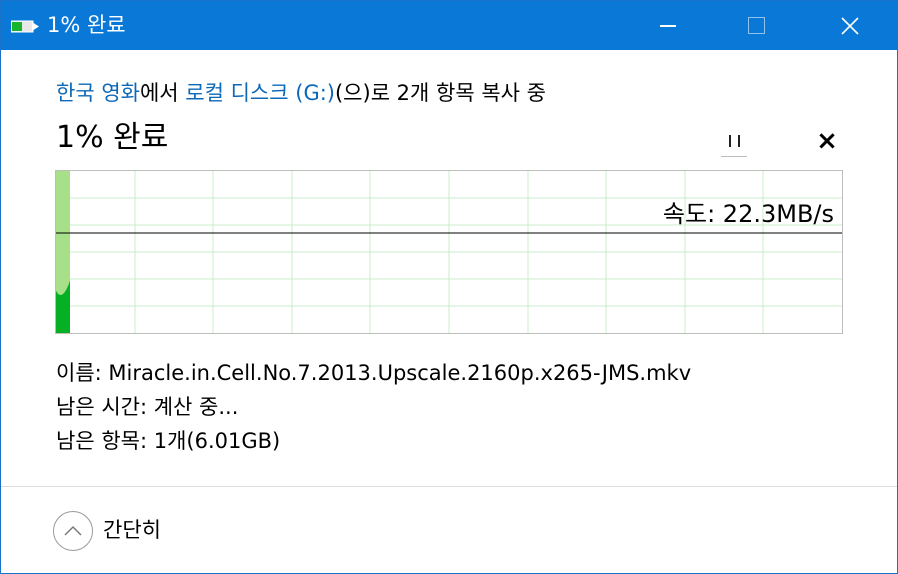 The height and width of the screenshot is (574, 898). Describe the element at coordinates (86, 25) in the screenshot. I see `window-title: 1% 완료` at that location.